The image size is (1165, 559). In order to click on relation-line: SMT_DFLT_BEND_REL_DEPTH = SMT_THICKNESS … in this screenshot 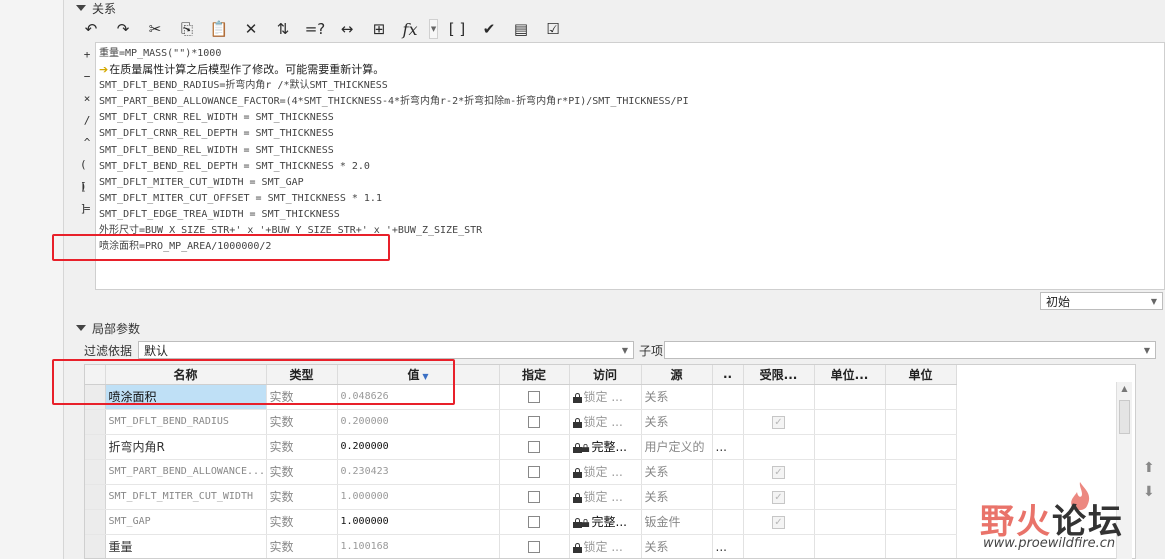, I will do `click(630, 167)`.